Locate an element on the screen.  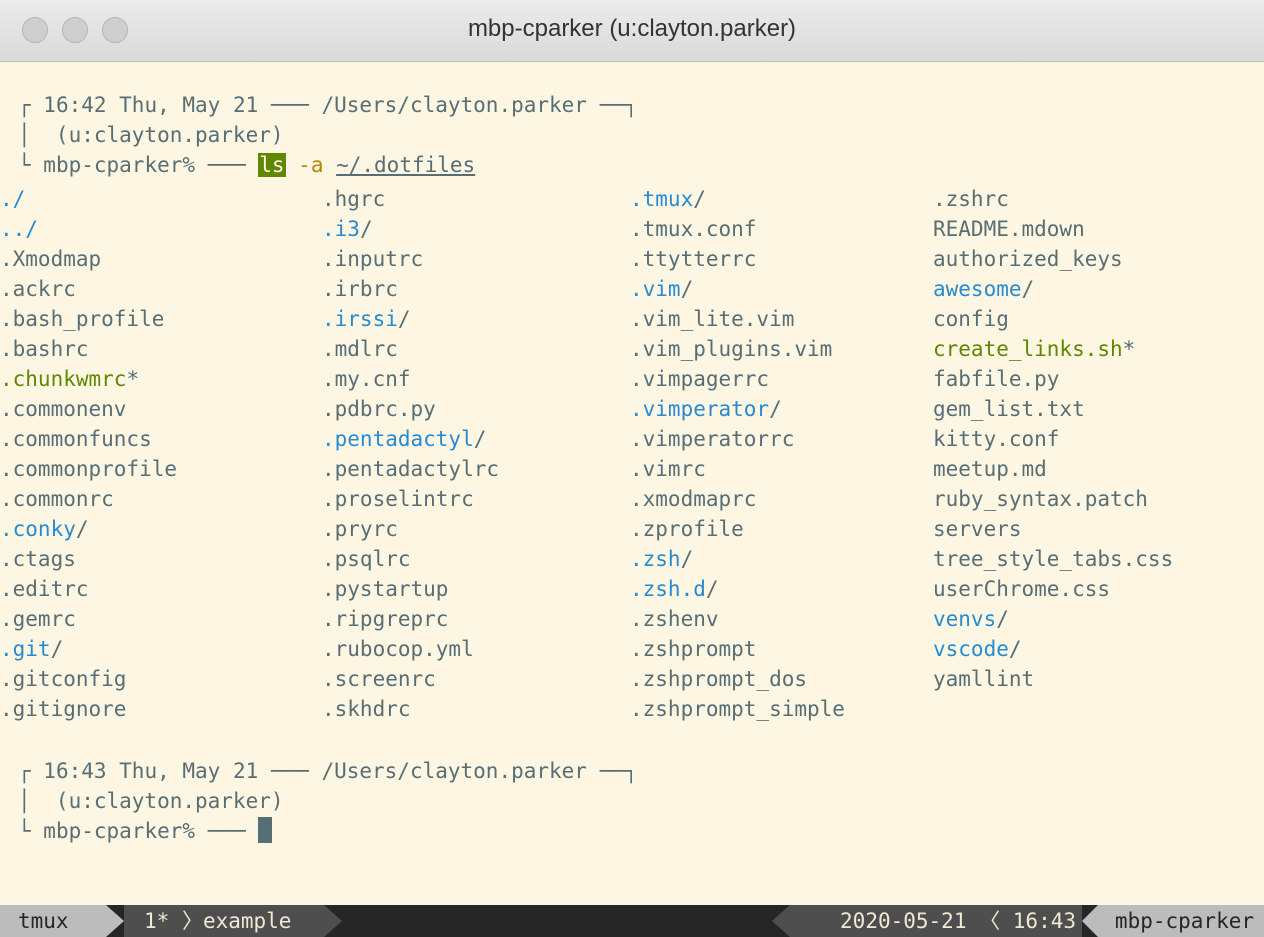
ls-entry-name: .my.cnf is located at coordinates (366, 379).